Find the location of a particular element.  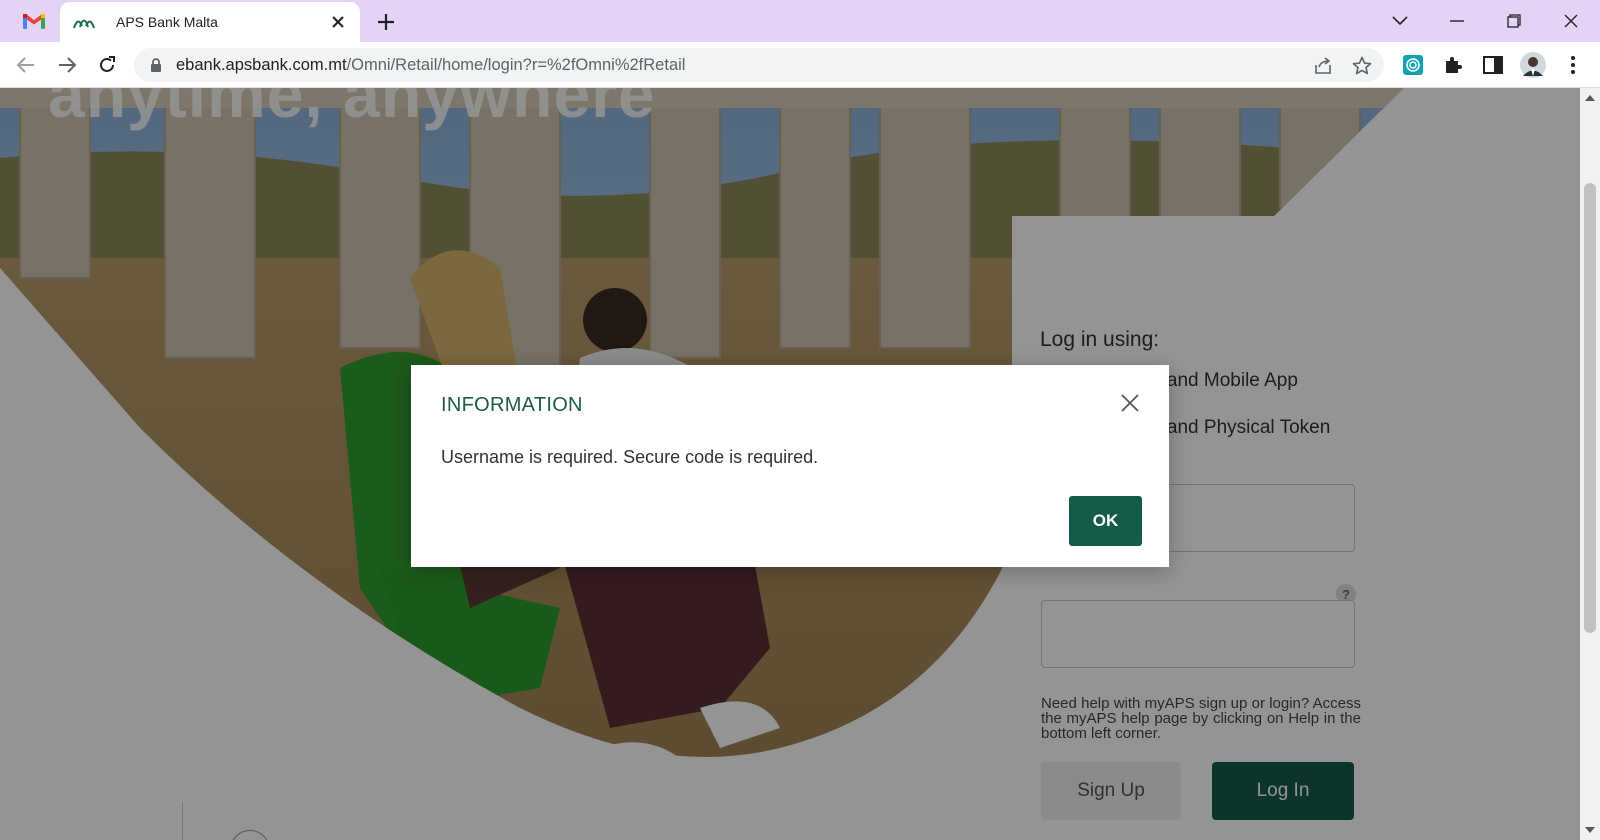

restore-icon is located at coordinates (1514, 21).